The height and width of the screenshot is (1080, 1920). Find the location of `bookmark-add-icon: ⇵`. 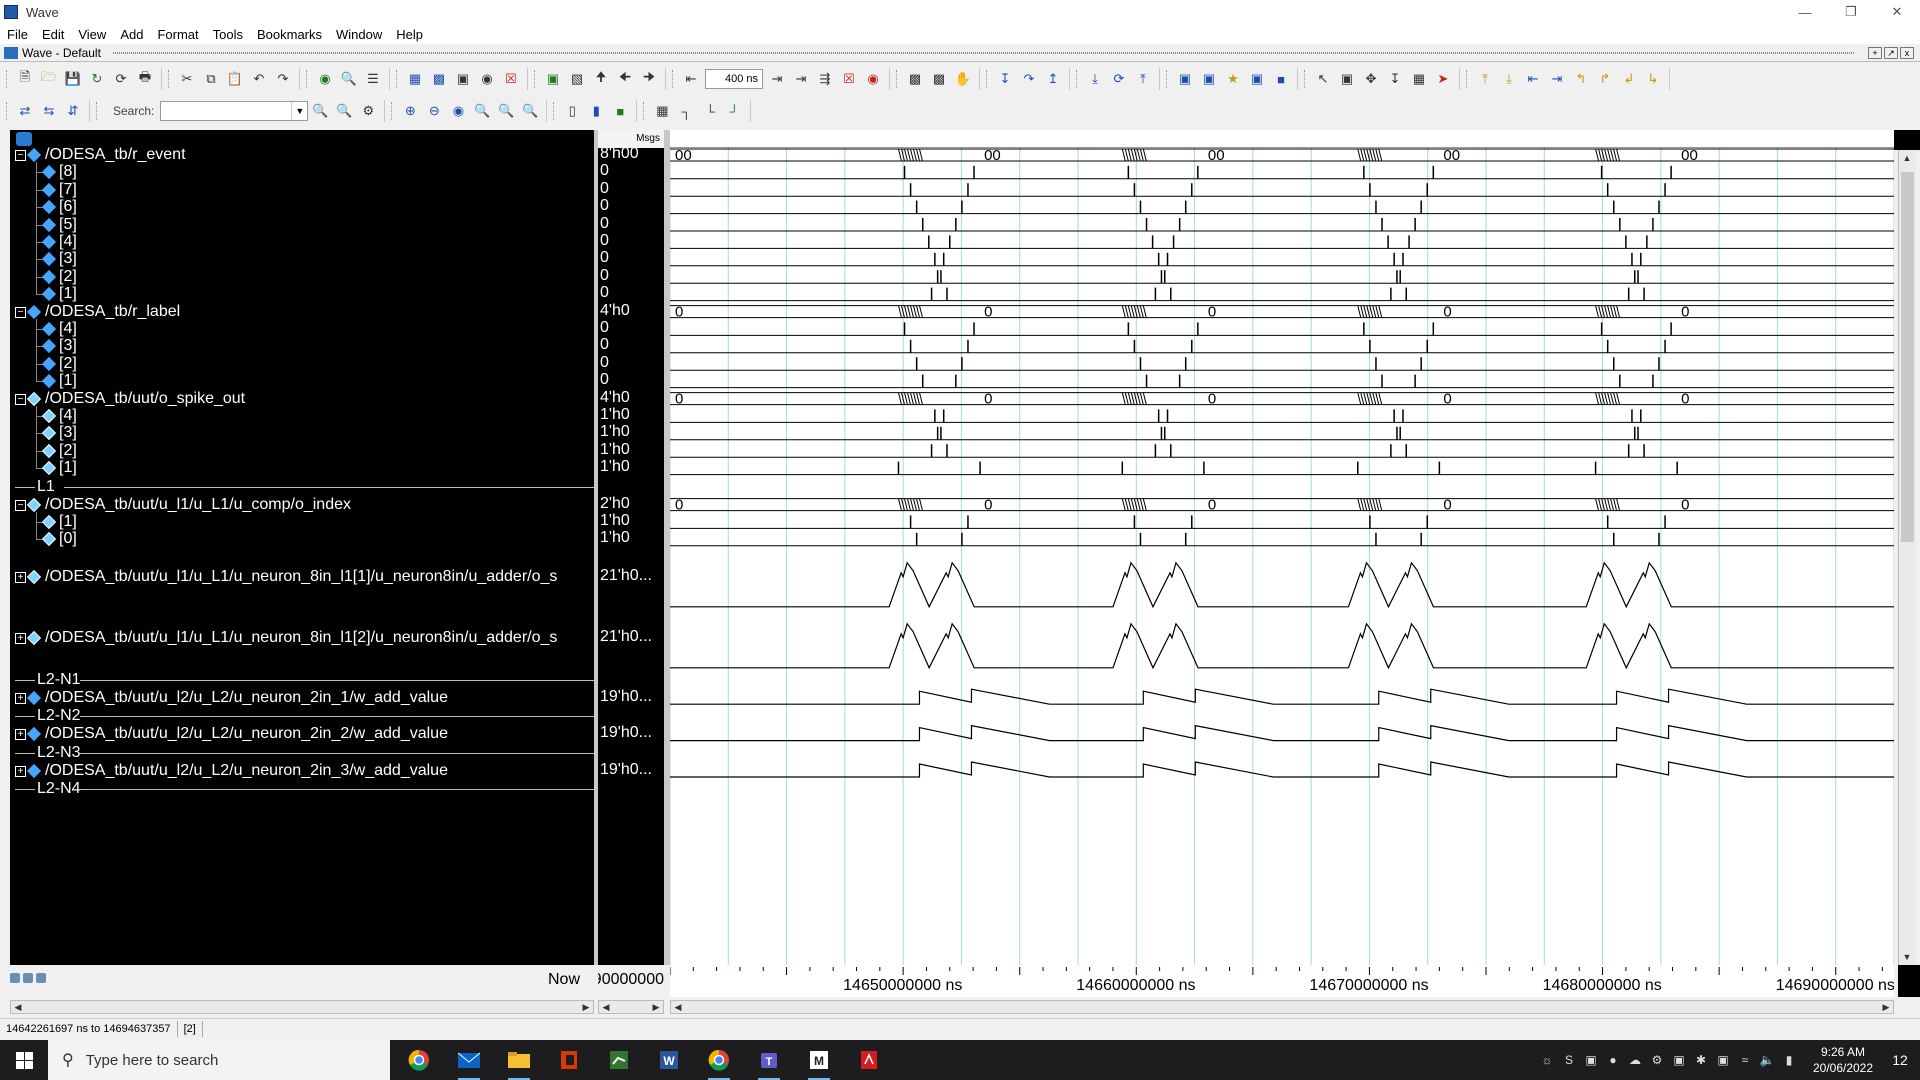

bookmark-add-icon: ⇵ is located at coordinates (73, 111).